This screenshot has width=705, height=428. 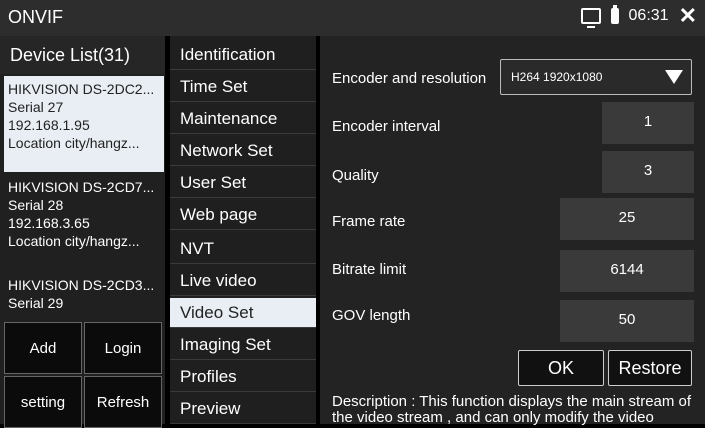 I want to click on menu-item-imaging-set: Imaging Set, so click(x=243, y=345).